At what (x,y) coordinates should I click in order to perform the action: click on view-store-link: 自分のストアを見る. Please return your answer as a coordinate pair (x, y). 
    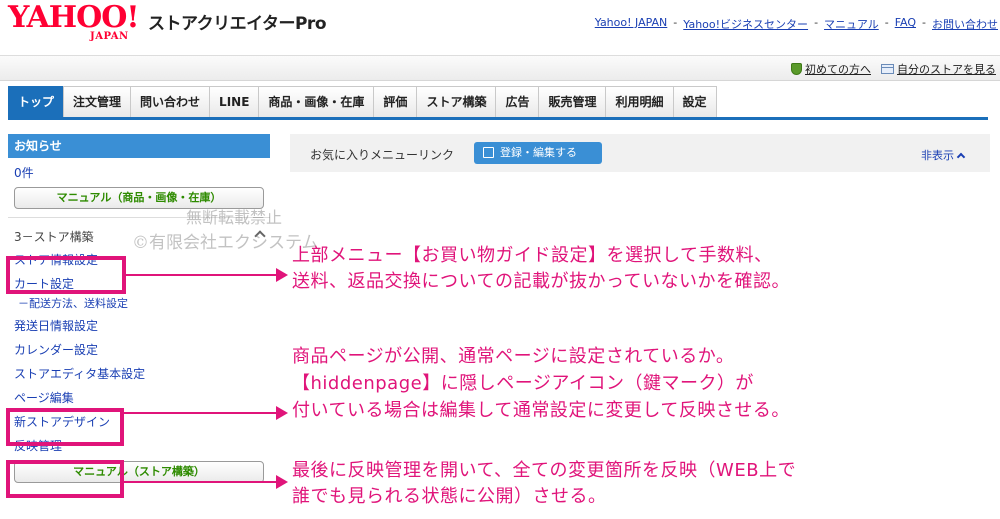
    Looking at the image, I should click on (938, 69).